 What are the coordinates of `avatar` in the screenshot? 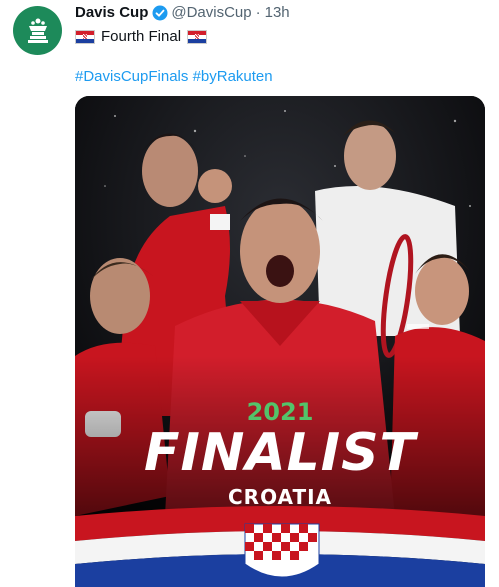 It's located at (37, 30).